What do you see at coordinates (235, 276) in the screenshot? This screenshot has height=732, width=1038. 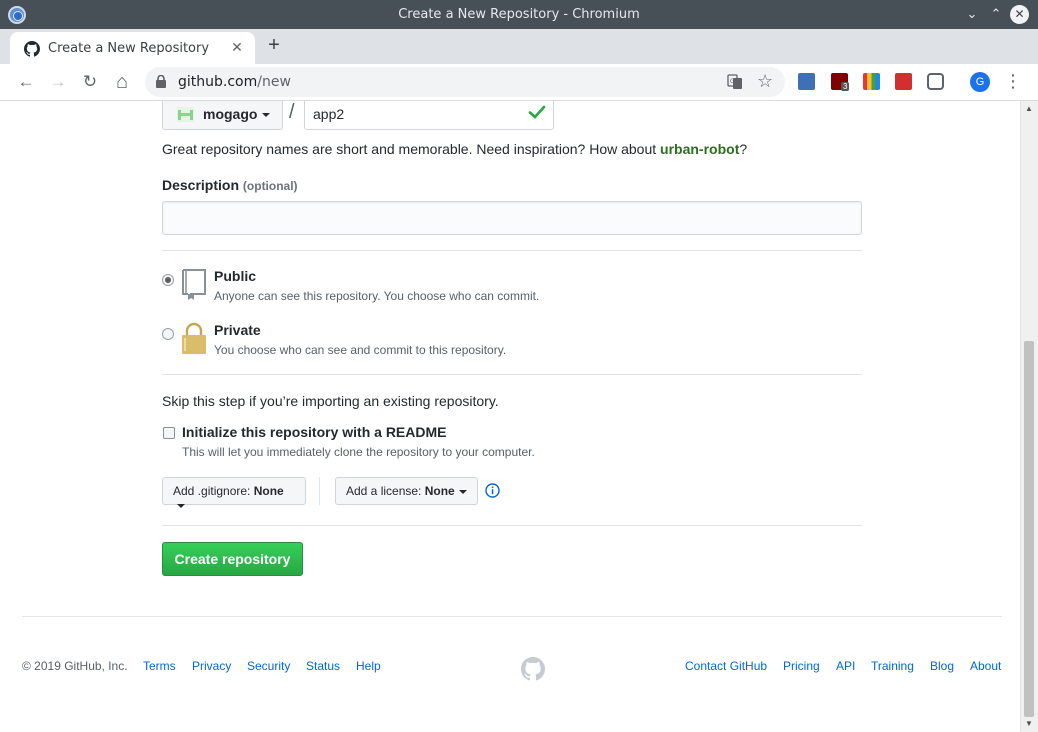 I see `public-label: Public` at bounding box center [235, 276].